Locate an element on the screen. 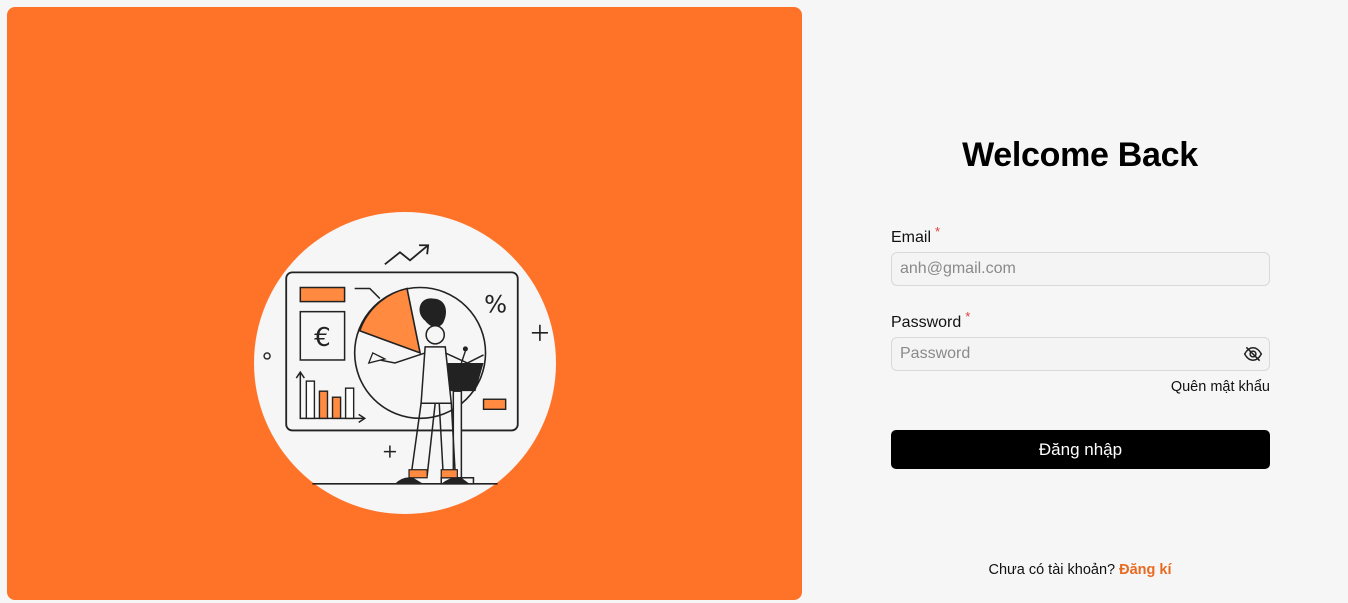 The width and height of the screenshot is (1348, 603). email-label: Email * is located at coordinates (915, 235).